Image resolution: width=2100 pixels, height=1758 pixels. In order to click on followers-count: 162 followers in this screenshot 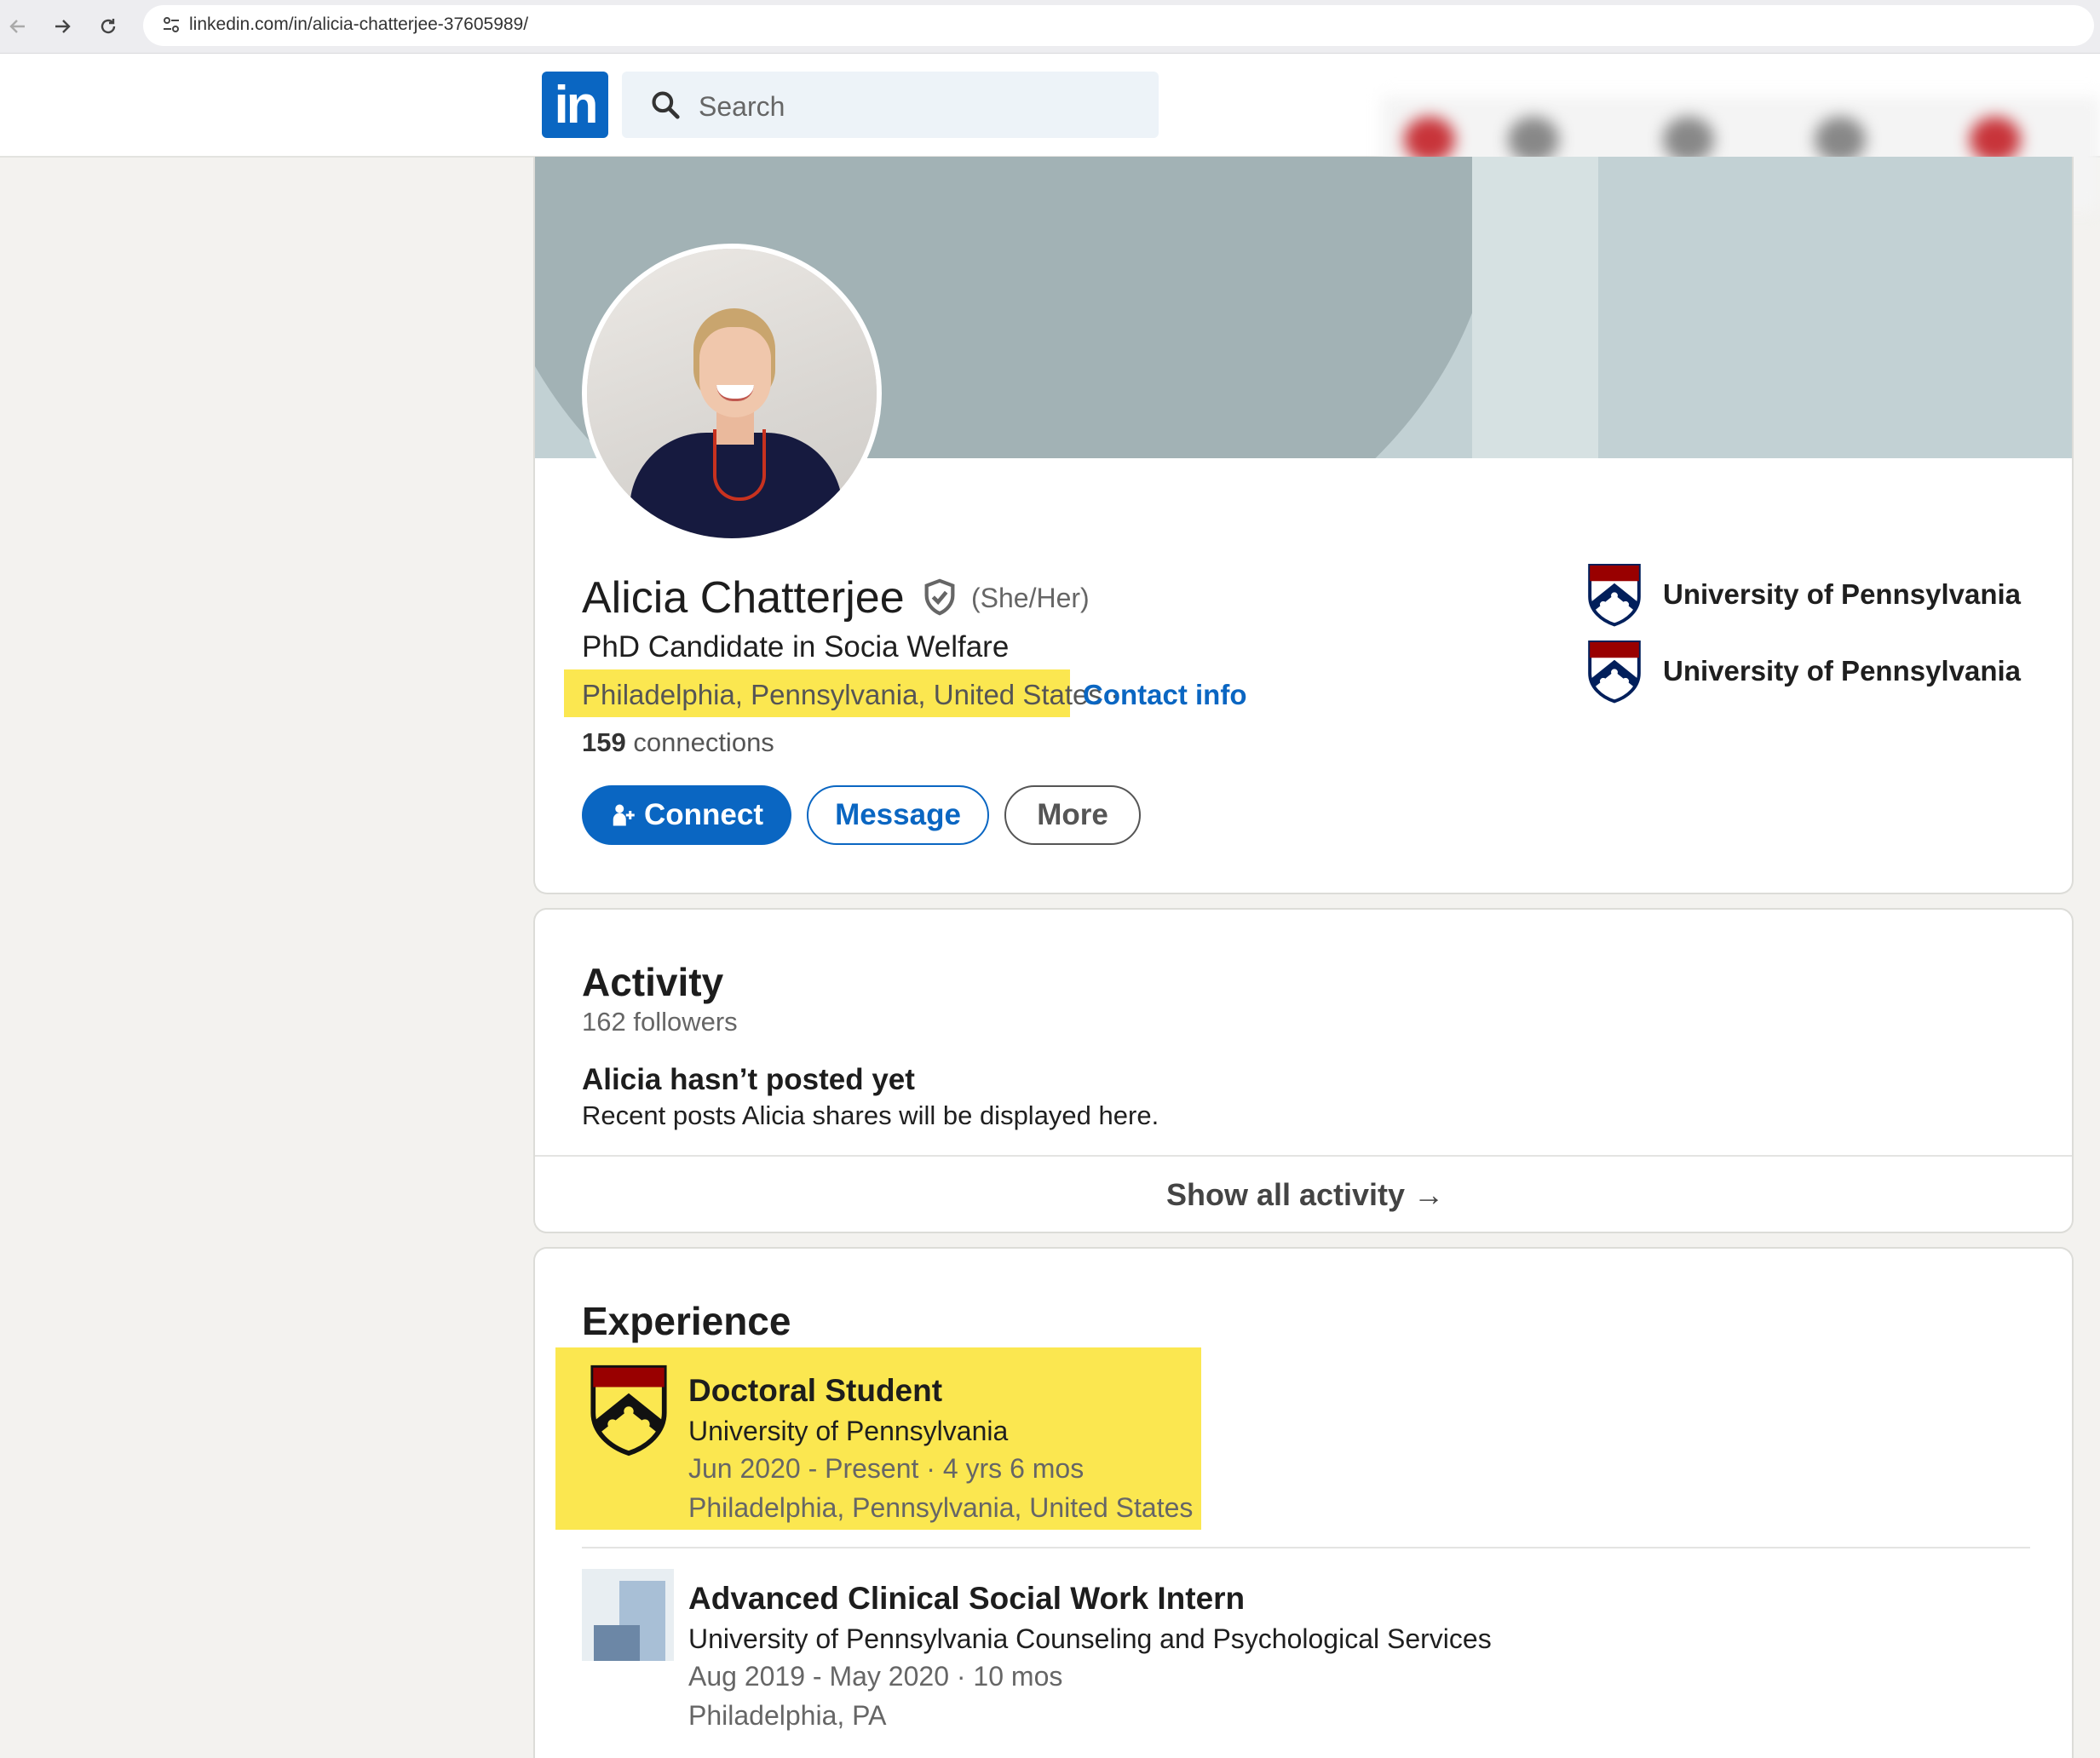, I will do `click(660, 1022)`.